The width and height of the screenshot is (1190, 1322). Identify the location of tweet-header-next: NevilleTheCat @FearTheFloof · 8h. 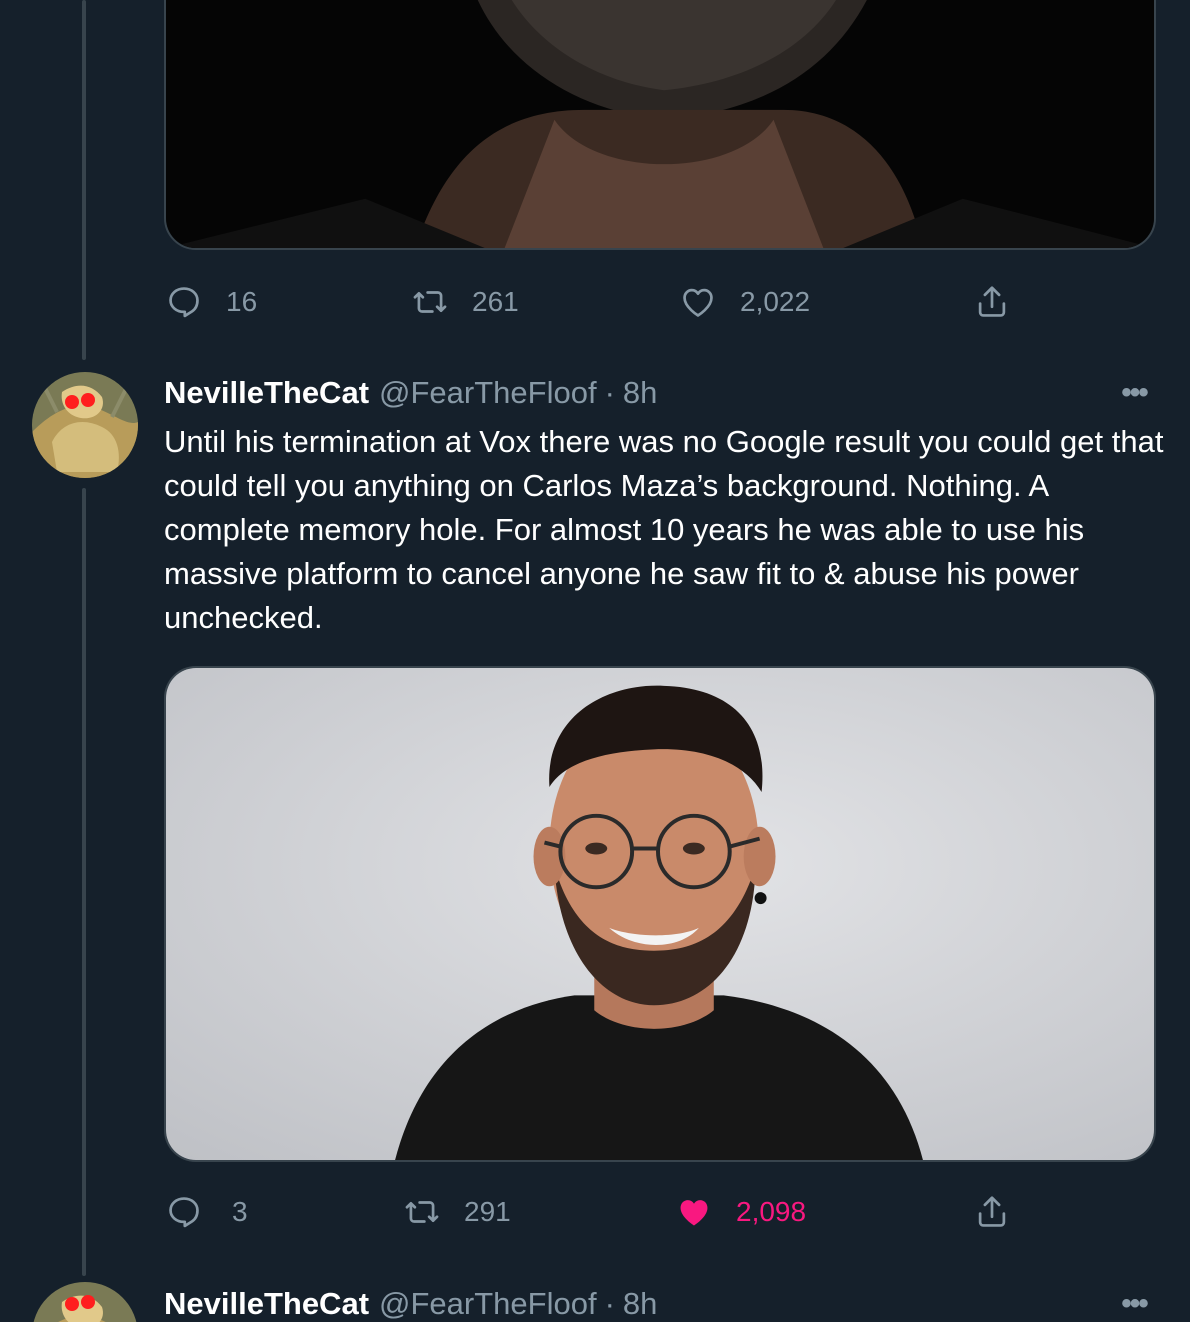
(410, 1303).